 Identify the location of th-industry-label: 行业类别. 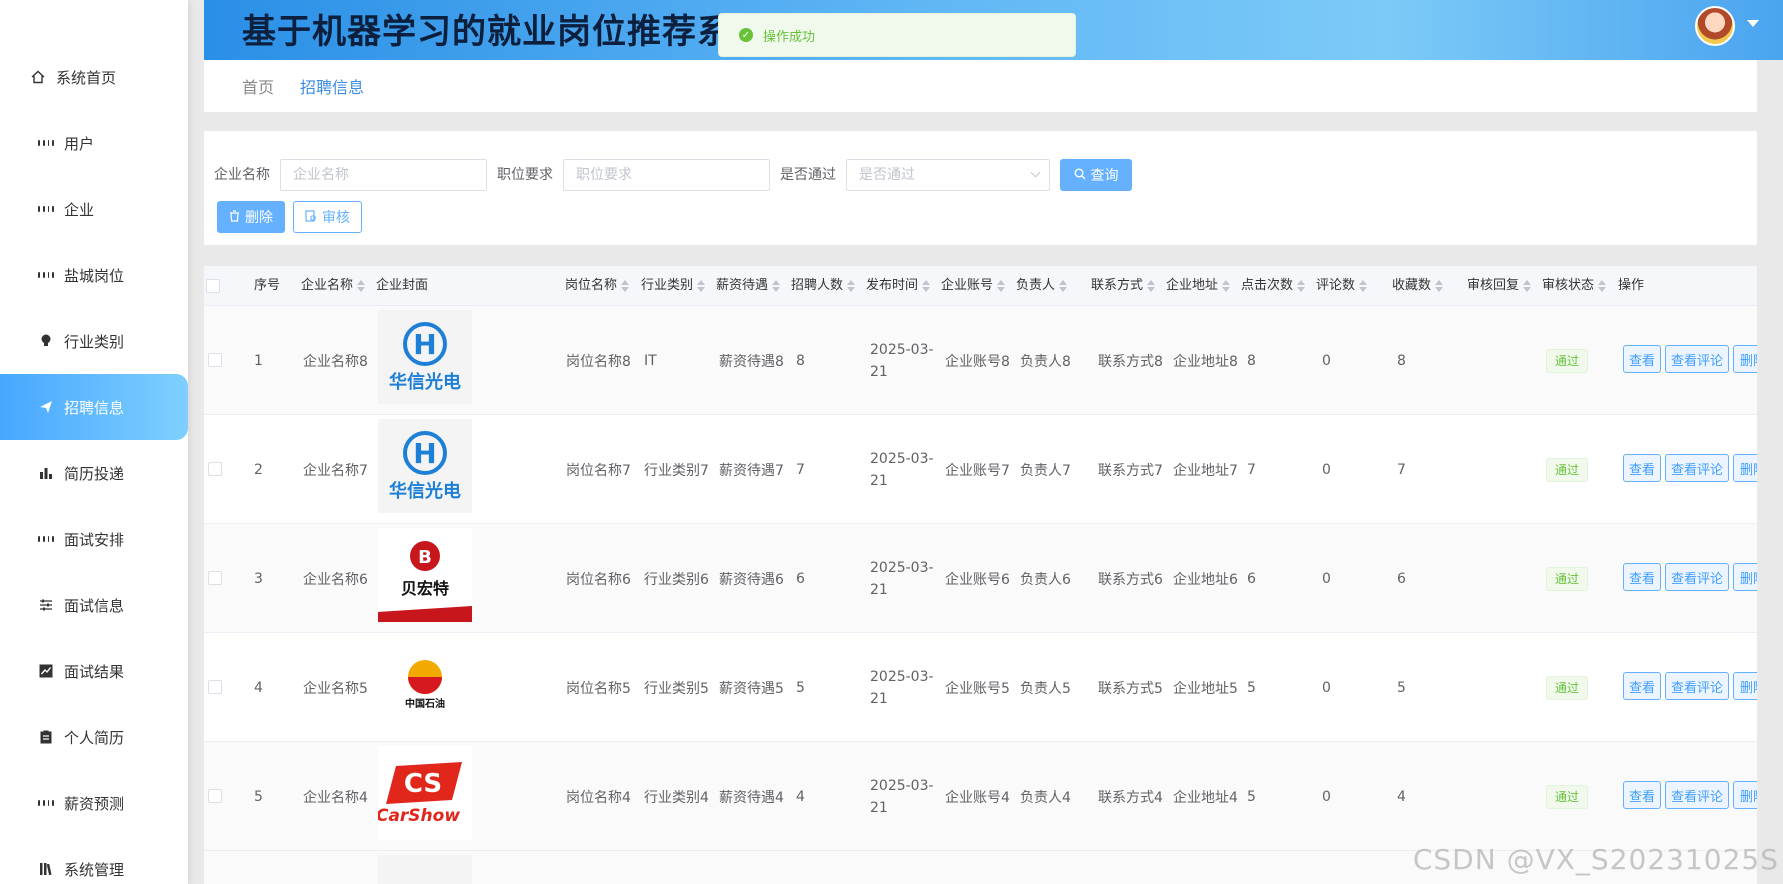
(667, 285).